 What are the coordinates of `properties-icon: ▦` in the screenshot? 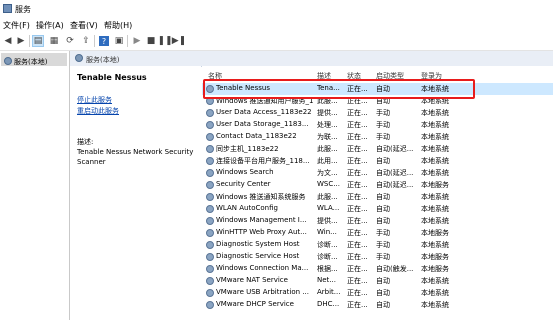 It's located at (54, 41).